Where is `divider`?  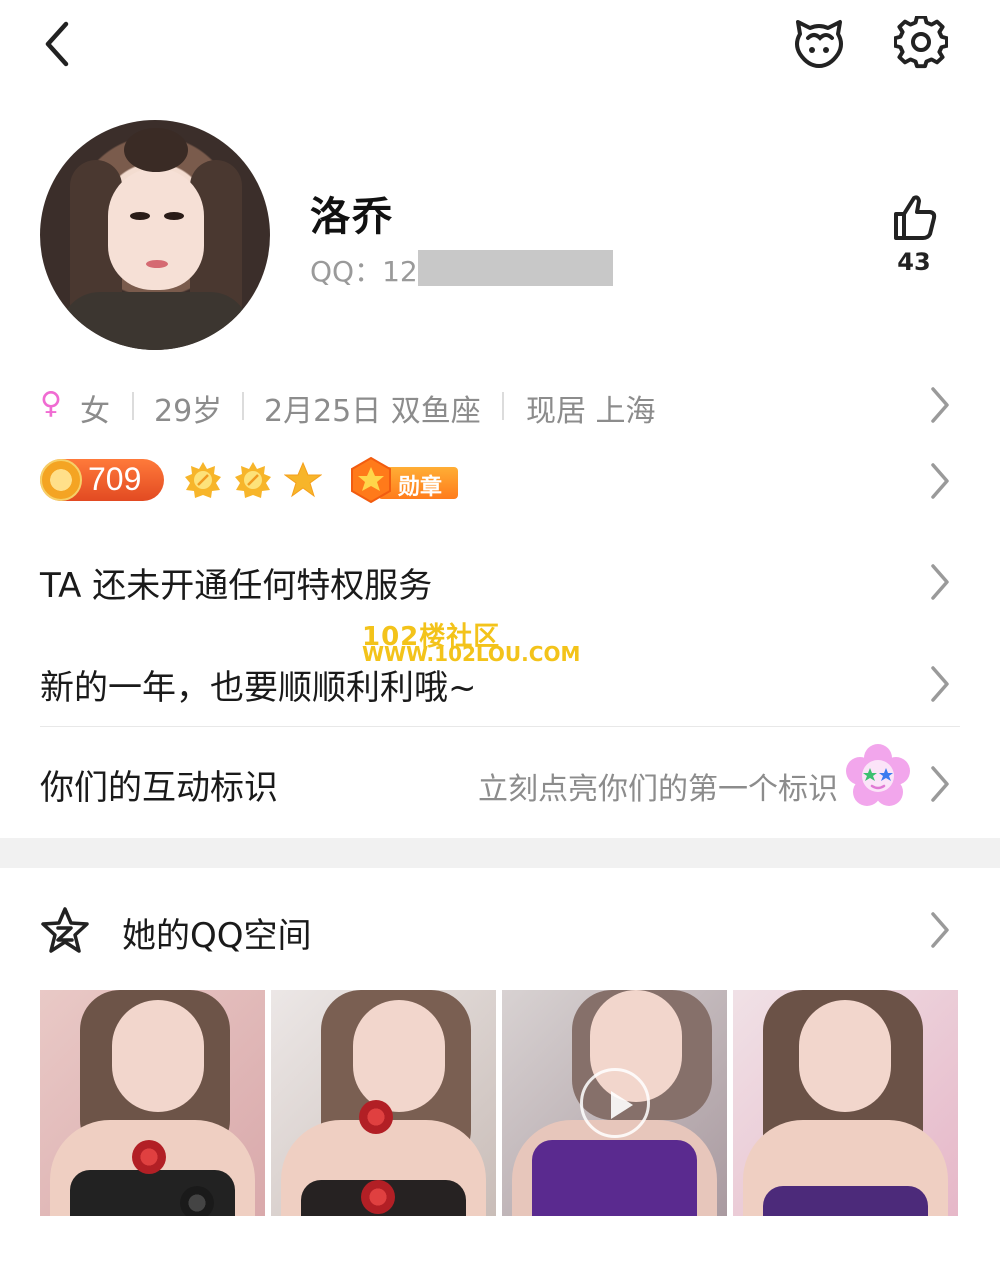
divider is located at coordinates (500, 726).